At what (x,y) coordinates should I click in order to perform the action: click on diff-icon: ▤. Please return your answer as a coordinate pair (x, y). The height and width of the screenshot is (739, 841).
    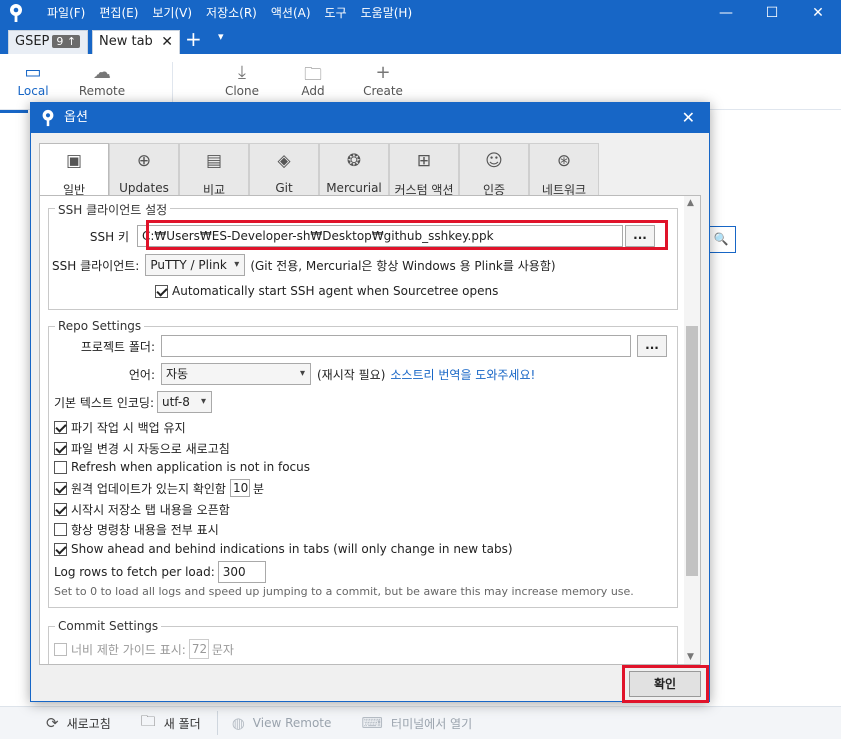
    Looking at the image, I should click on (214, 161).